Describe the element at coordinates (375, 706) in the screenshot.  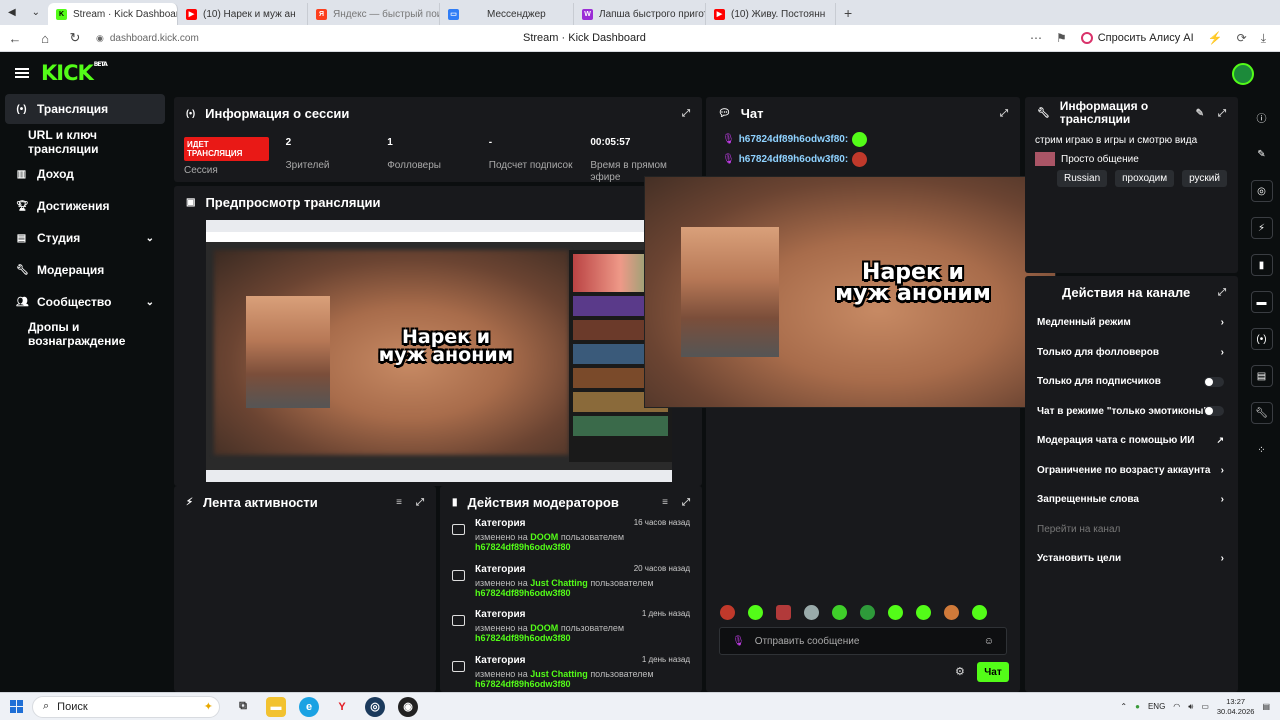
I see `steam-icon: ◎` at that location.